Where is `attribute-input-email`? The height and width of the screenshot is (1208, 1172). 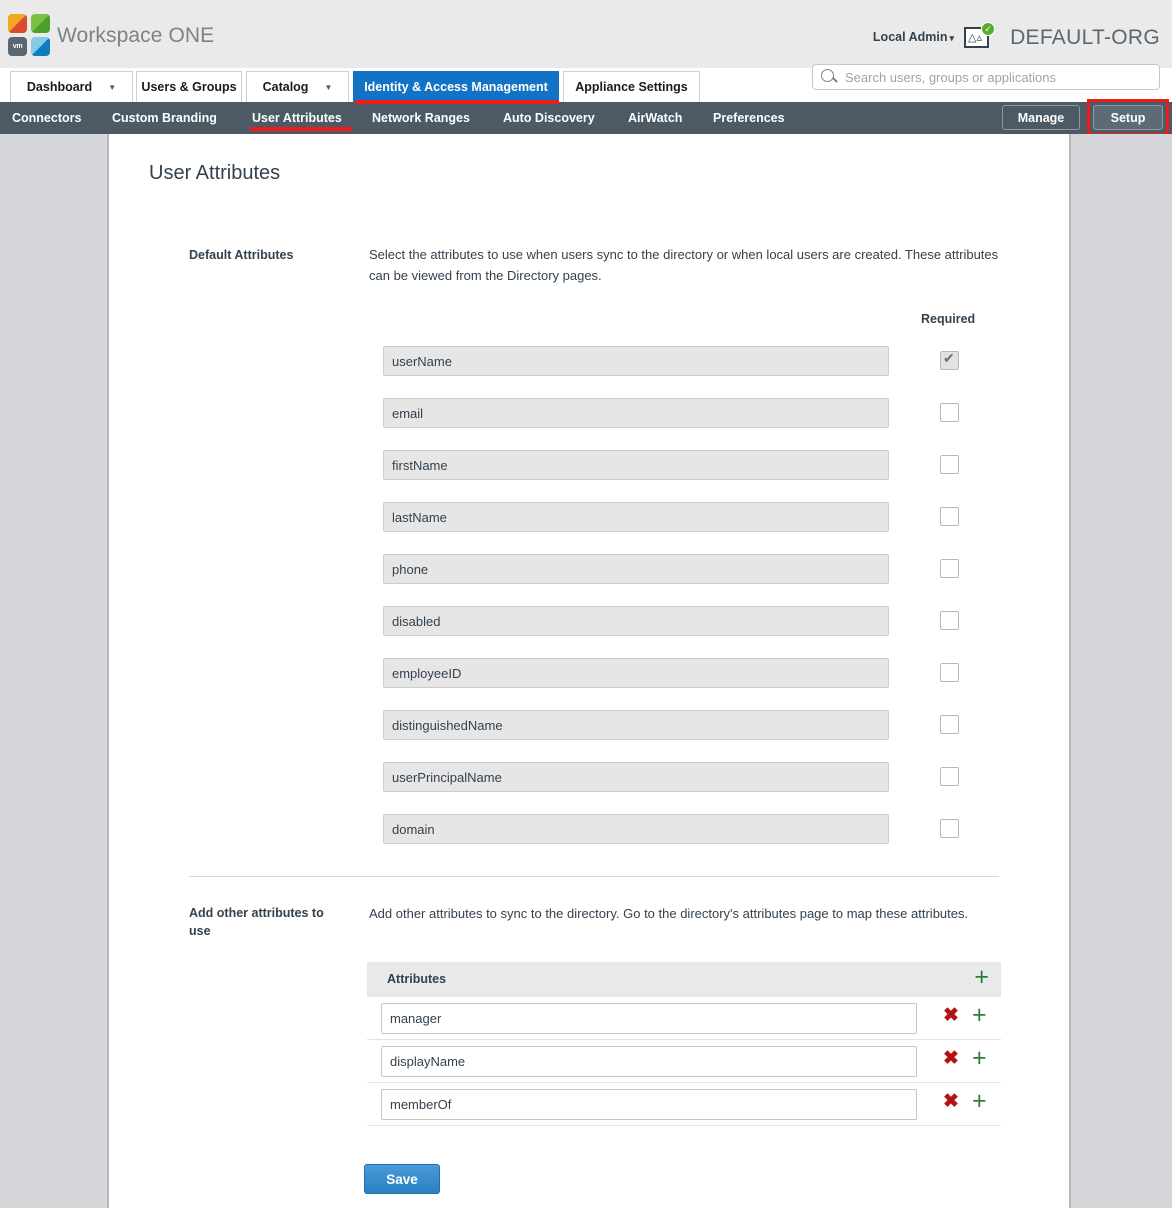
attribute-input-email is located at coordinates (636, 413).